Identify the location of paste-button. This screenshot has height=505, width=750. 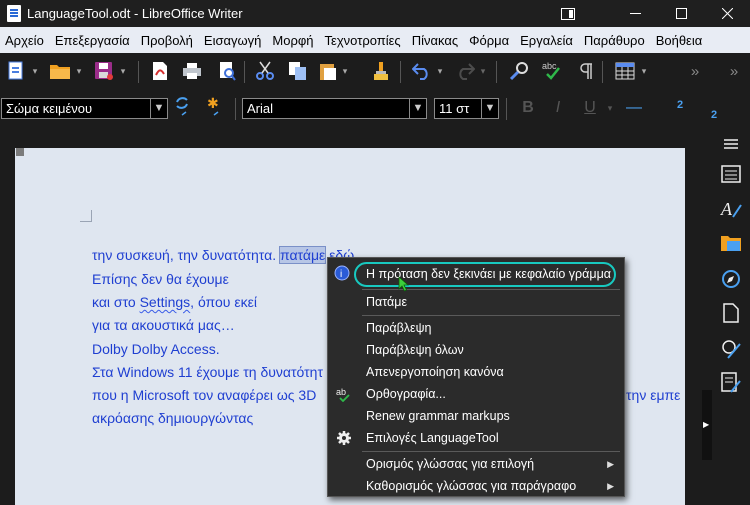
(328, 71).